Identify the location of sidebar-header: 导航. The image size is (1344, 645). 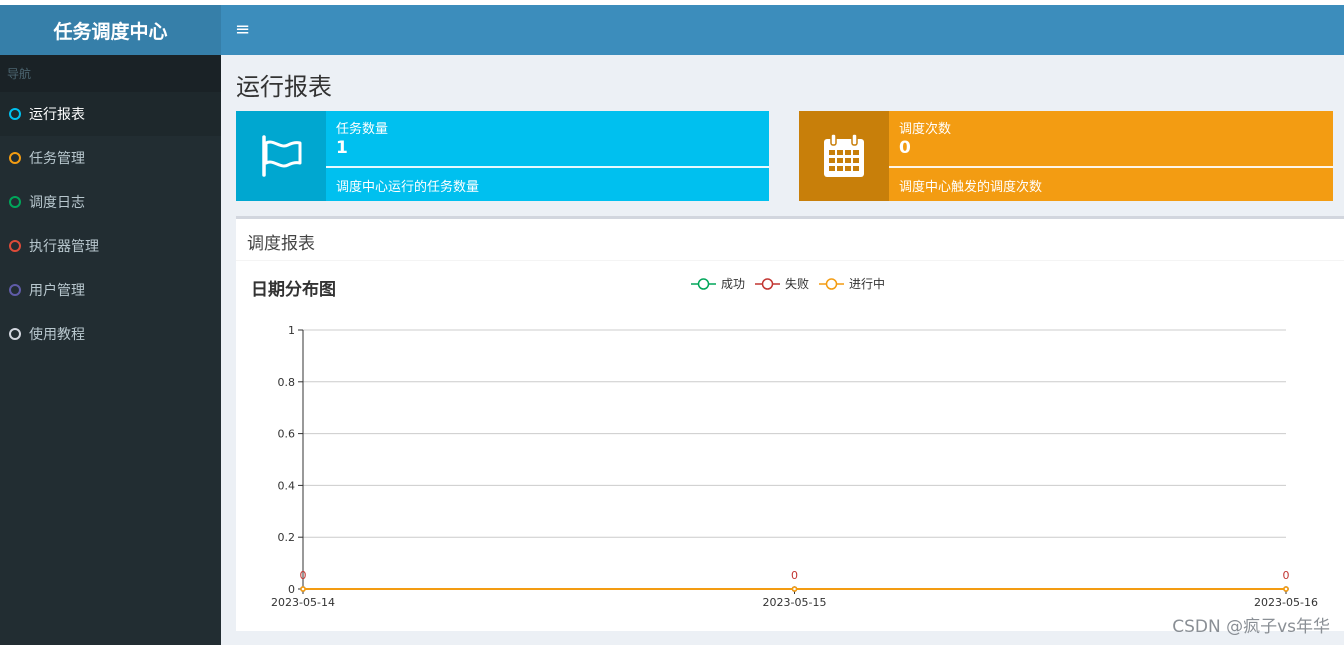
(110, 73).